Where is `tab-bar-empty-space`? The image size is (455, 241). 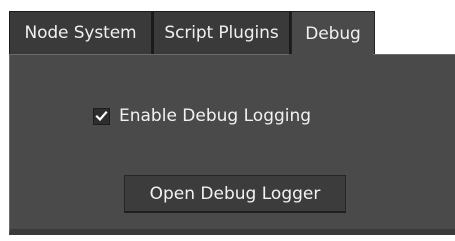
tab-bar-empty-space is located at coordinates (415, 33).